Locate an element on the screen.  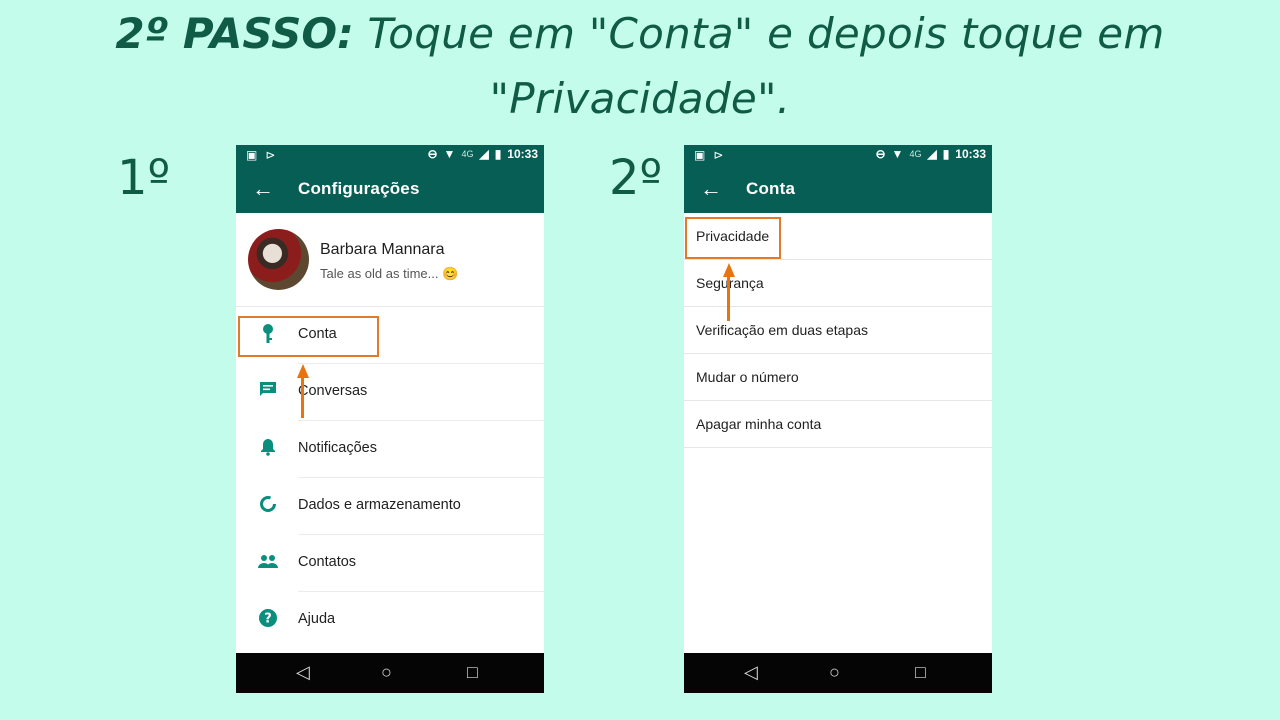
account-item-label: Mudar o número is located at coordinates (747, 377).